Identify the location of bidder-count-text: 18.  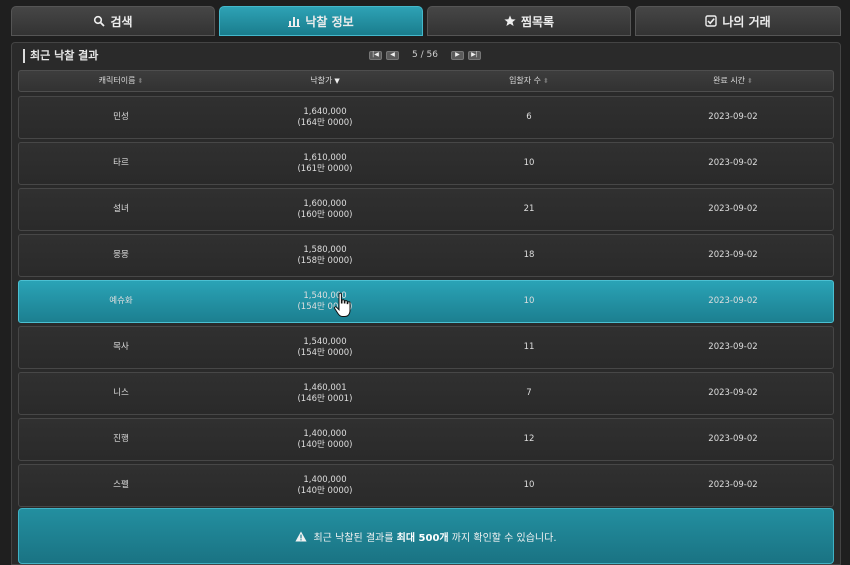
(529, 255).